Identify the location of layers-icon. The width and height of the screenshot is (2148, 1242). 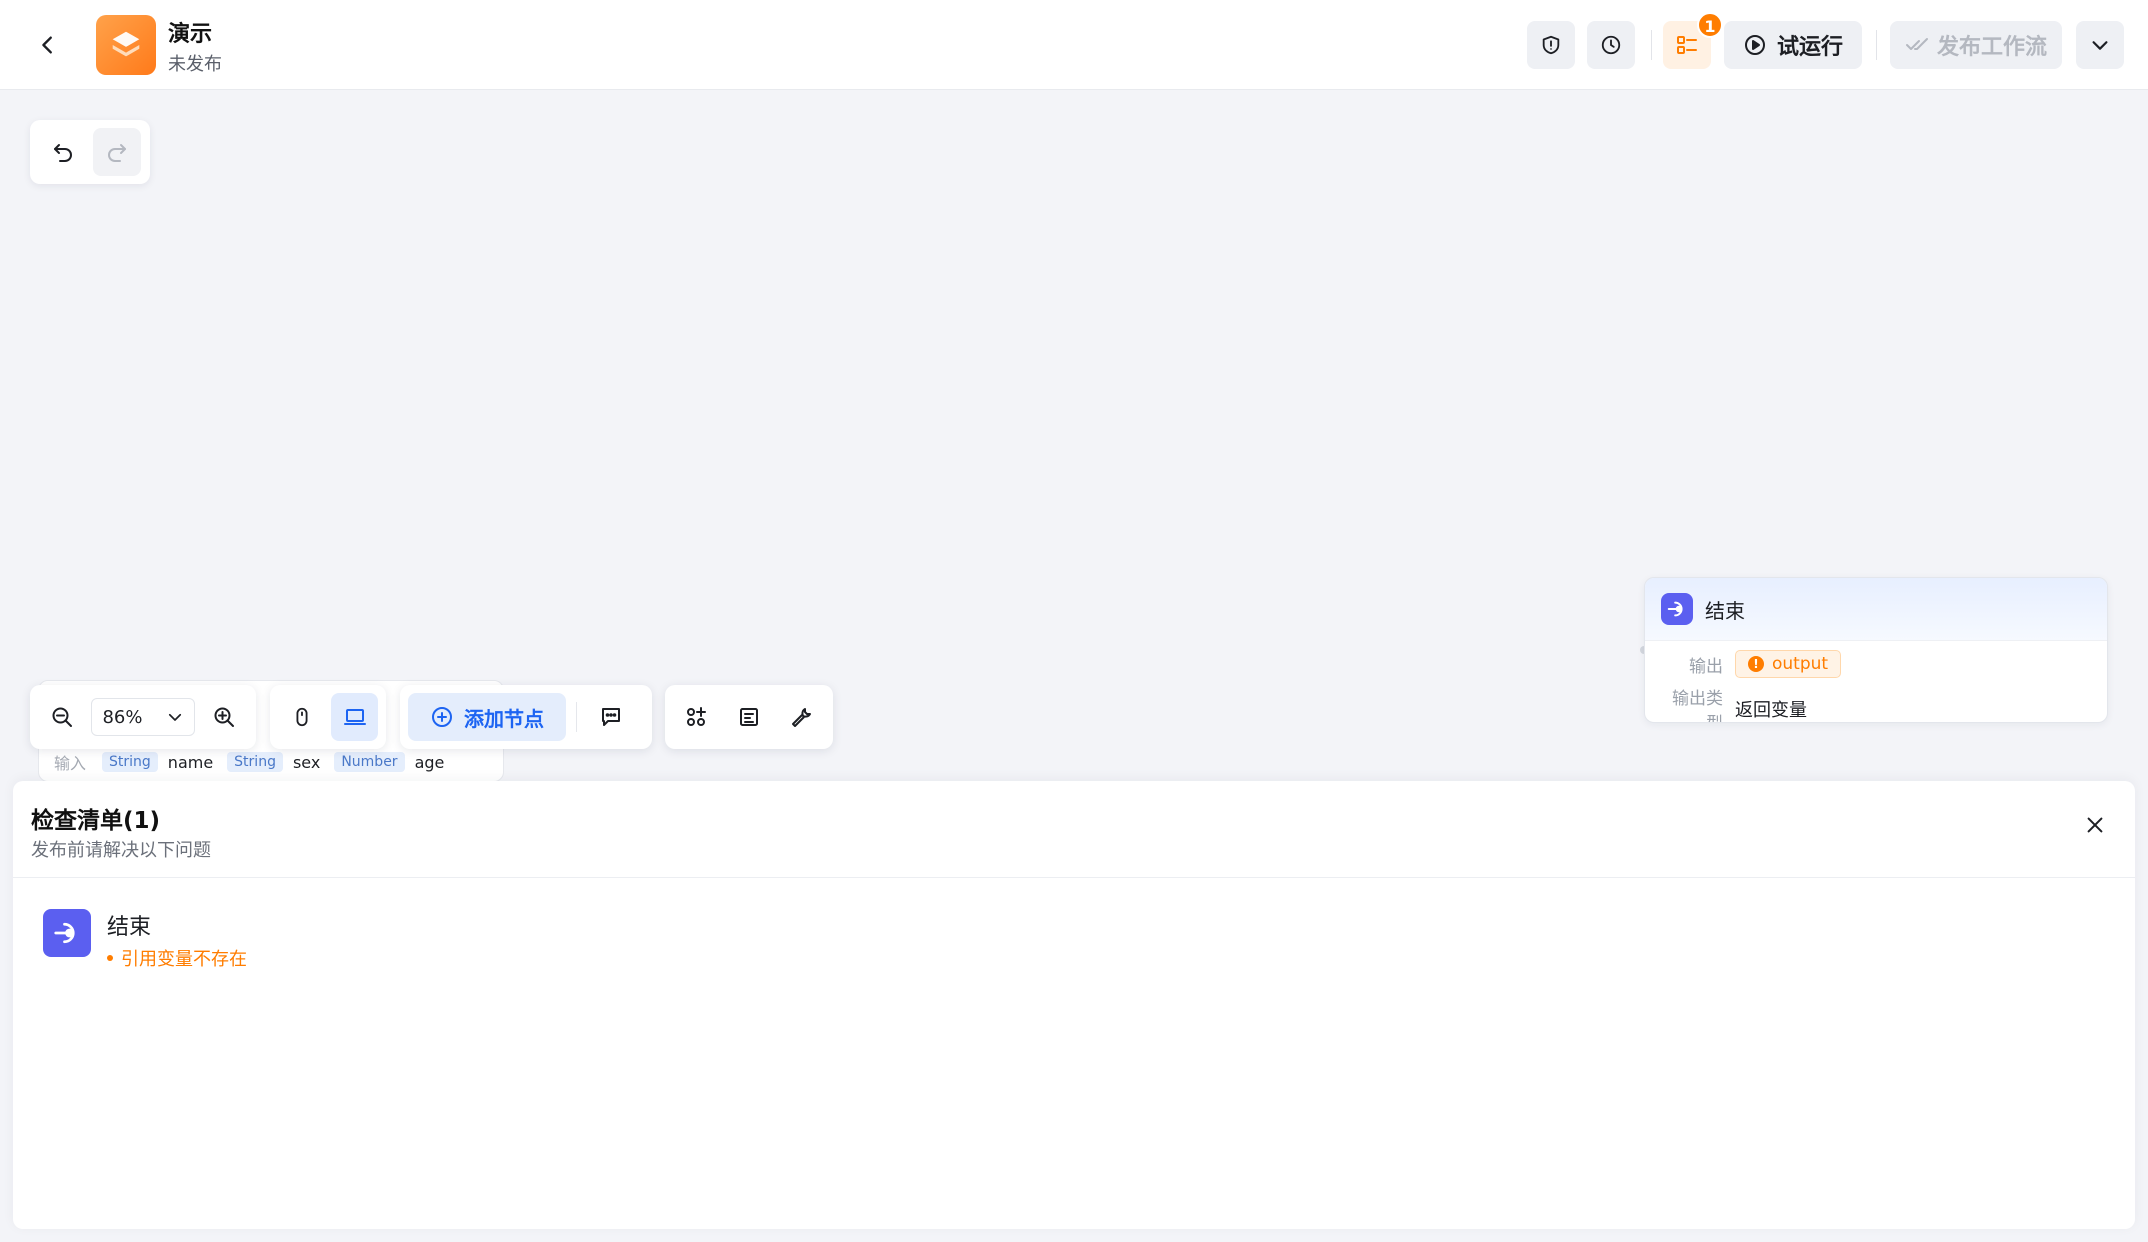
(126, 44).